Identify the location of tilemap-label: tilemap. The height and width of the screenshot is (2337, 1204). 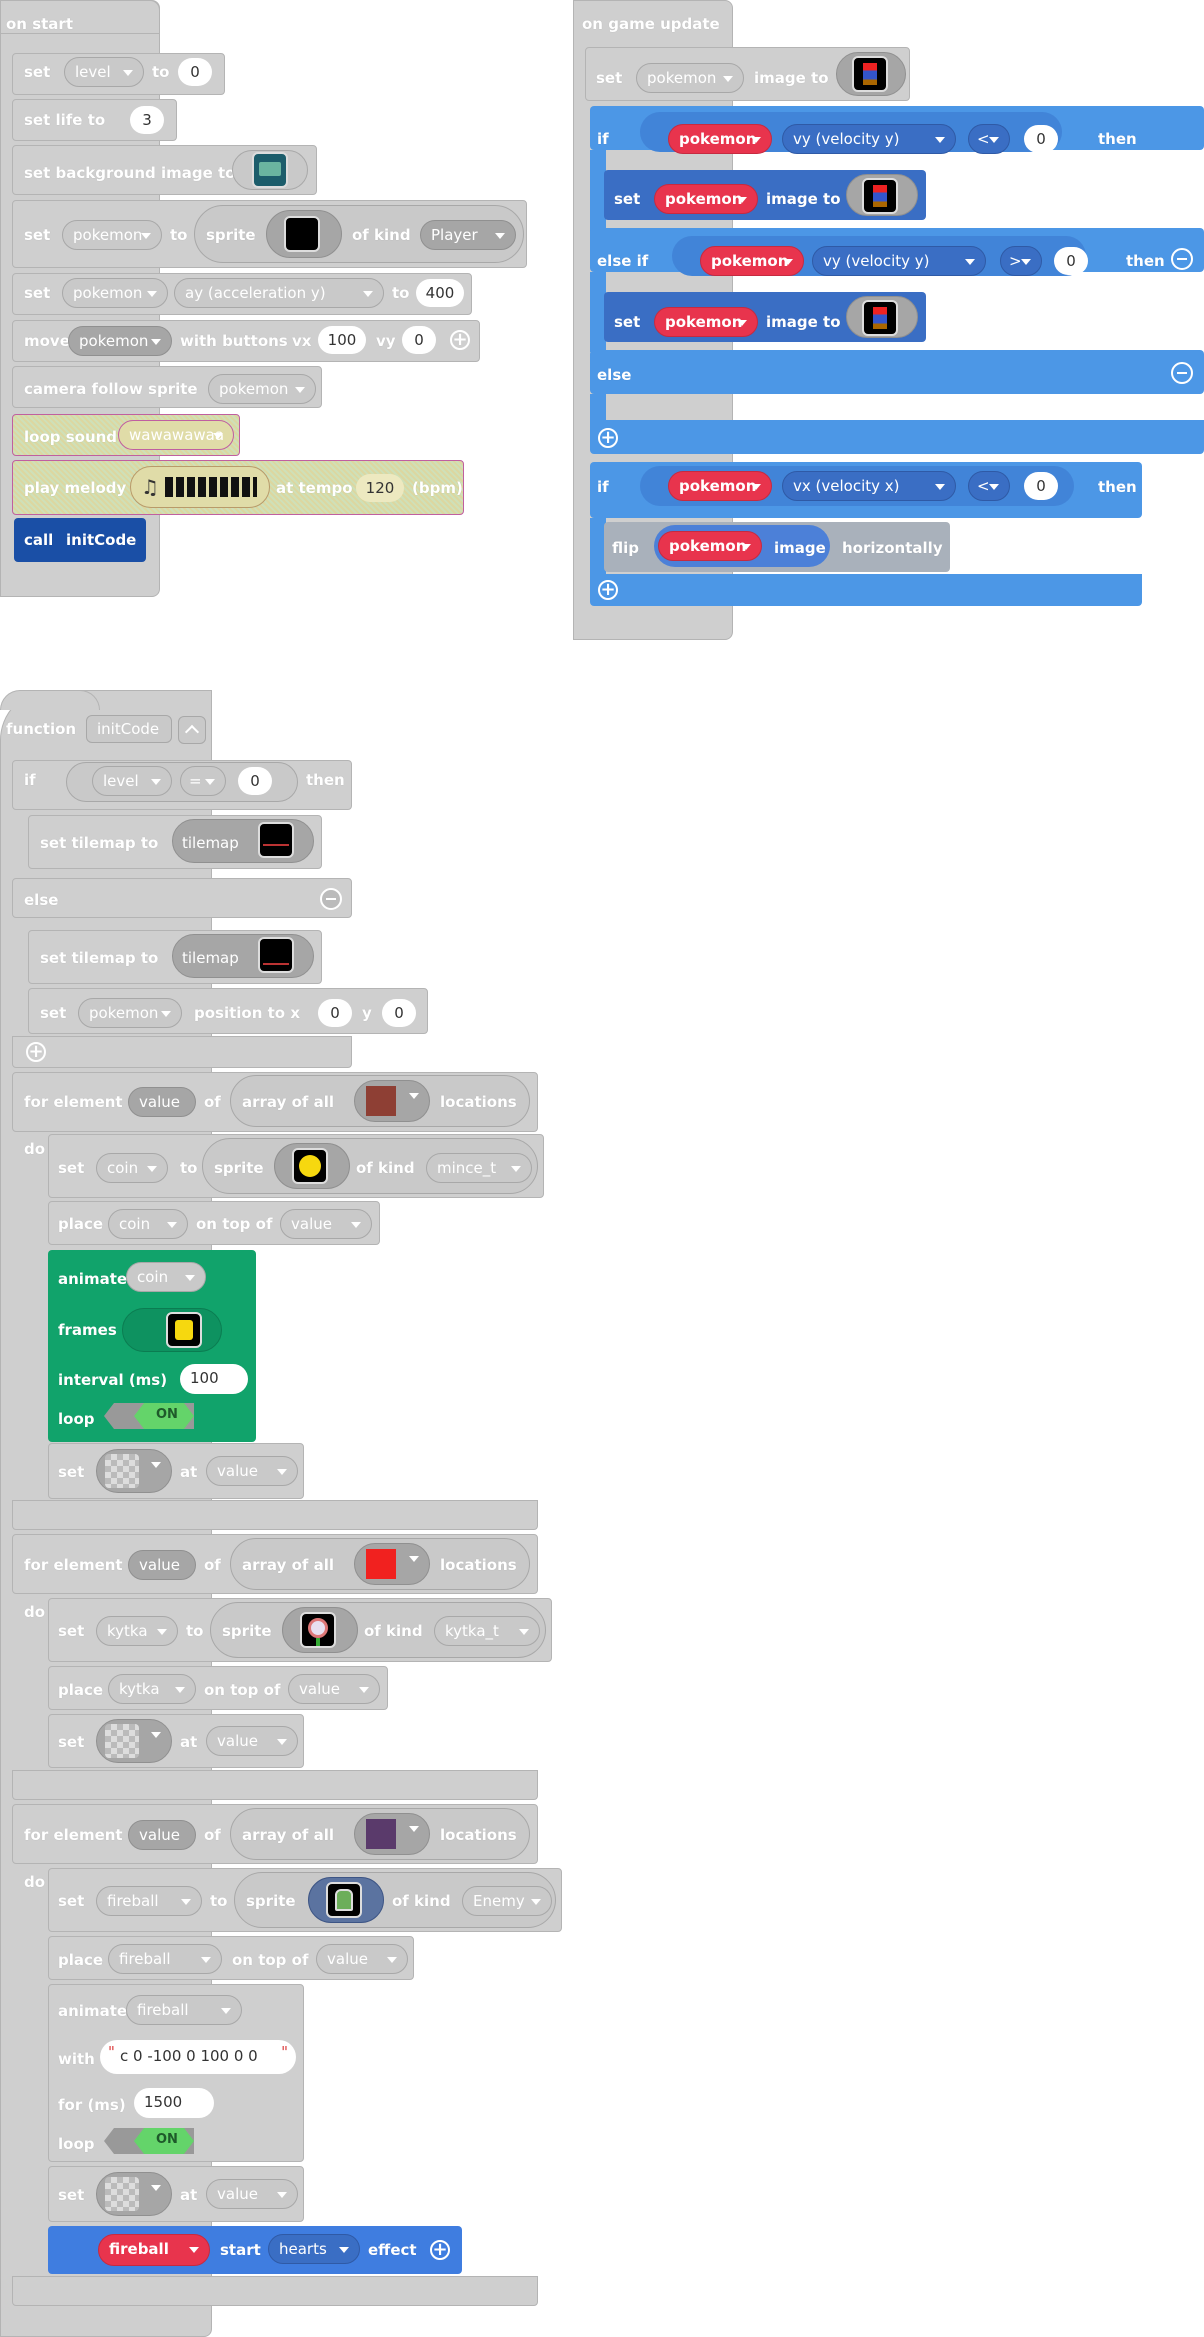
(210, 958).